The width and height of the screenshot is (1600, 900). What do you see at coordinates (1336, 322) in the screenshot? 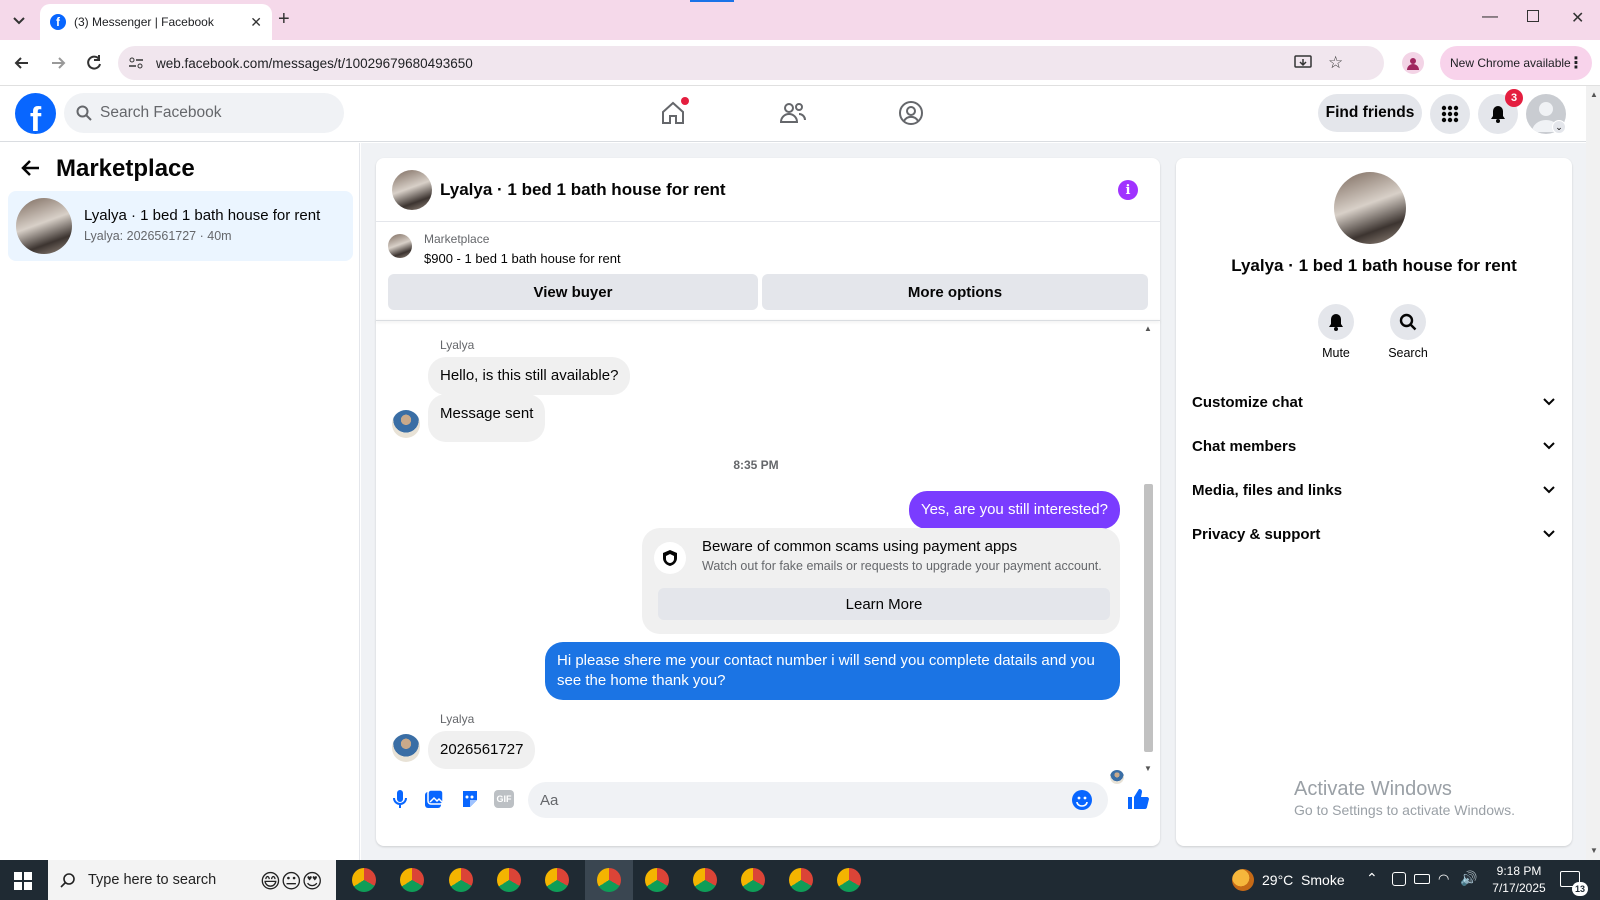
I see `mute-bell-icon` at bounding box center [1336, 322].